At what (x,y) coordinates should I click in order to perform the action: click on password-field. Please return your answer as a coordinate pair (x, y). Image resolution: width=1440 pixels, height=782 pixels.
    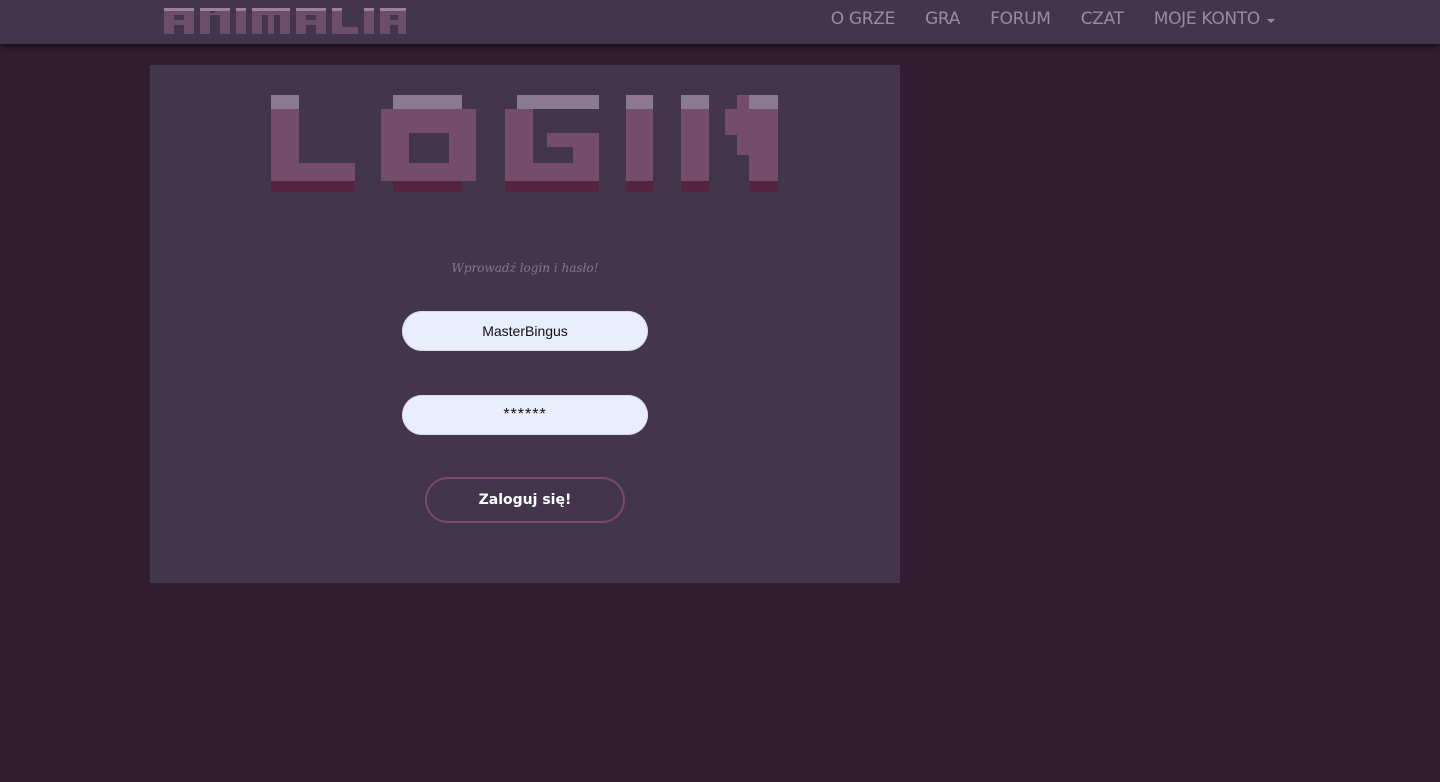
    Looking at the image, I should click on (525, 415).